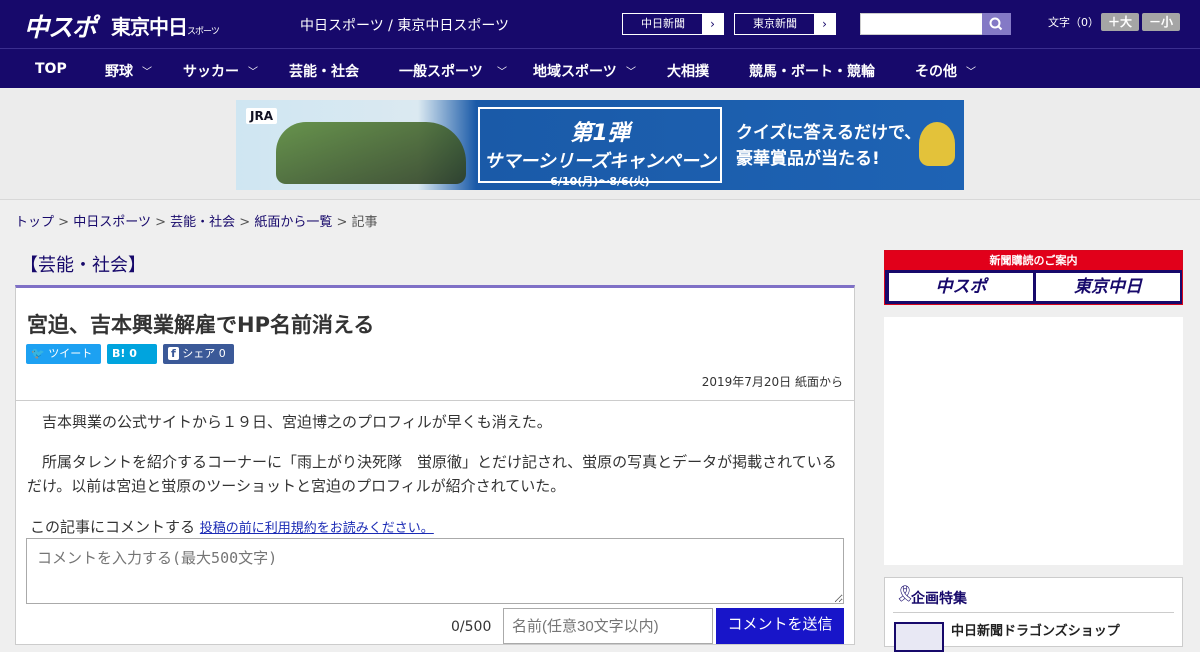 Image resolution: width=1200 pixels, height=652 pixels. Describe the element at coordinates (936, 71) in the screenshot. I see `nav-item-other: その他` at that location.